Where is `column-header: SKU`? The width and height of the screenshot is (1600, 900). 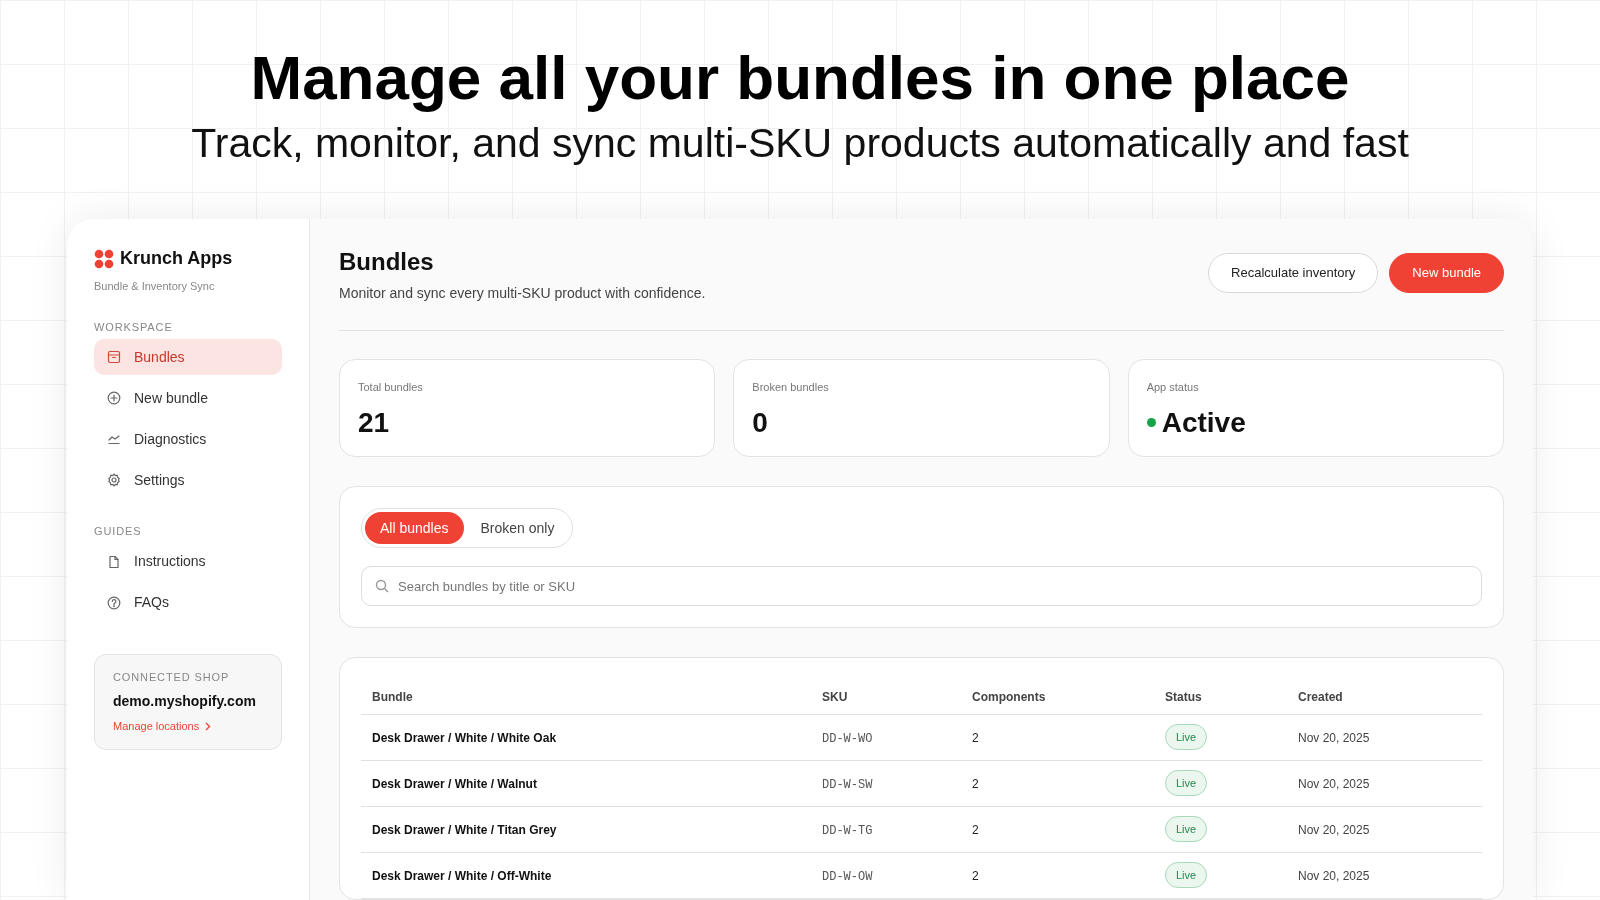 column-header: SKU is located at coordinates (886, 697).